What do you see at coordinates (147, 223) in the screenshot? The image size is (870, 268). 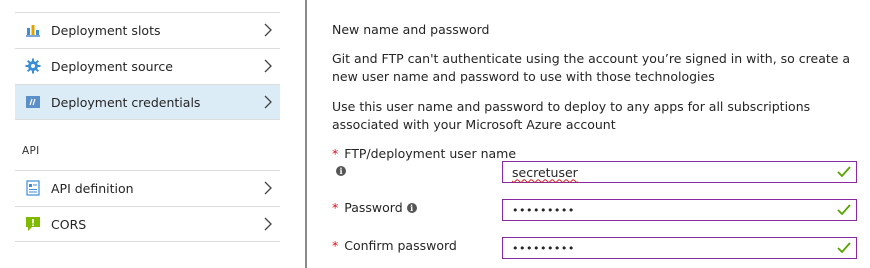 I see `sidebar-item-cors: CORS` at bounding box center [147, 223].